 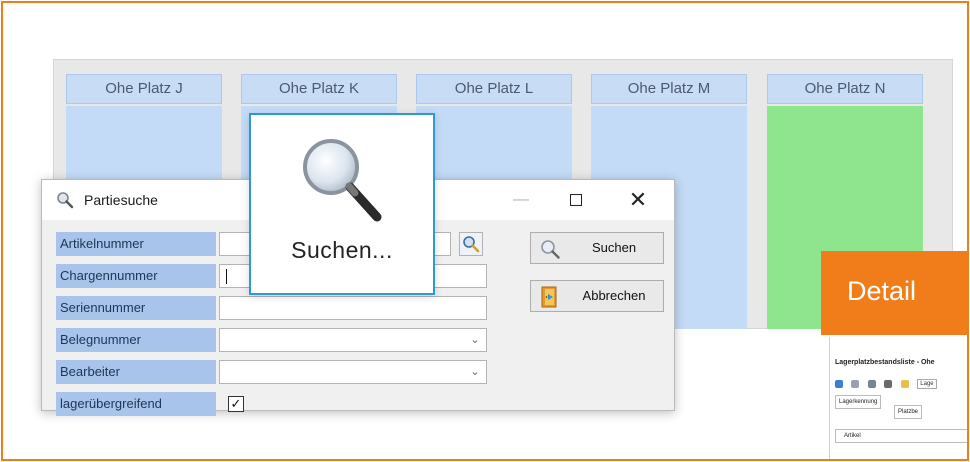 I want to click on filter-icon, so click(x=855, y=383).